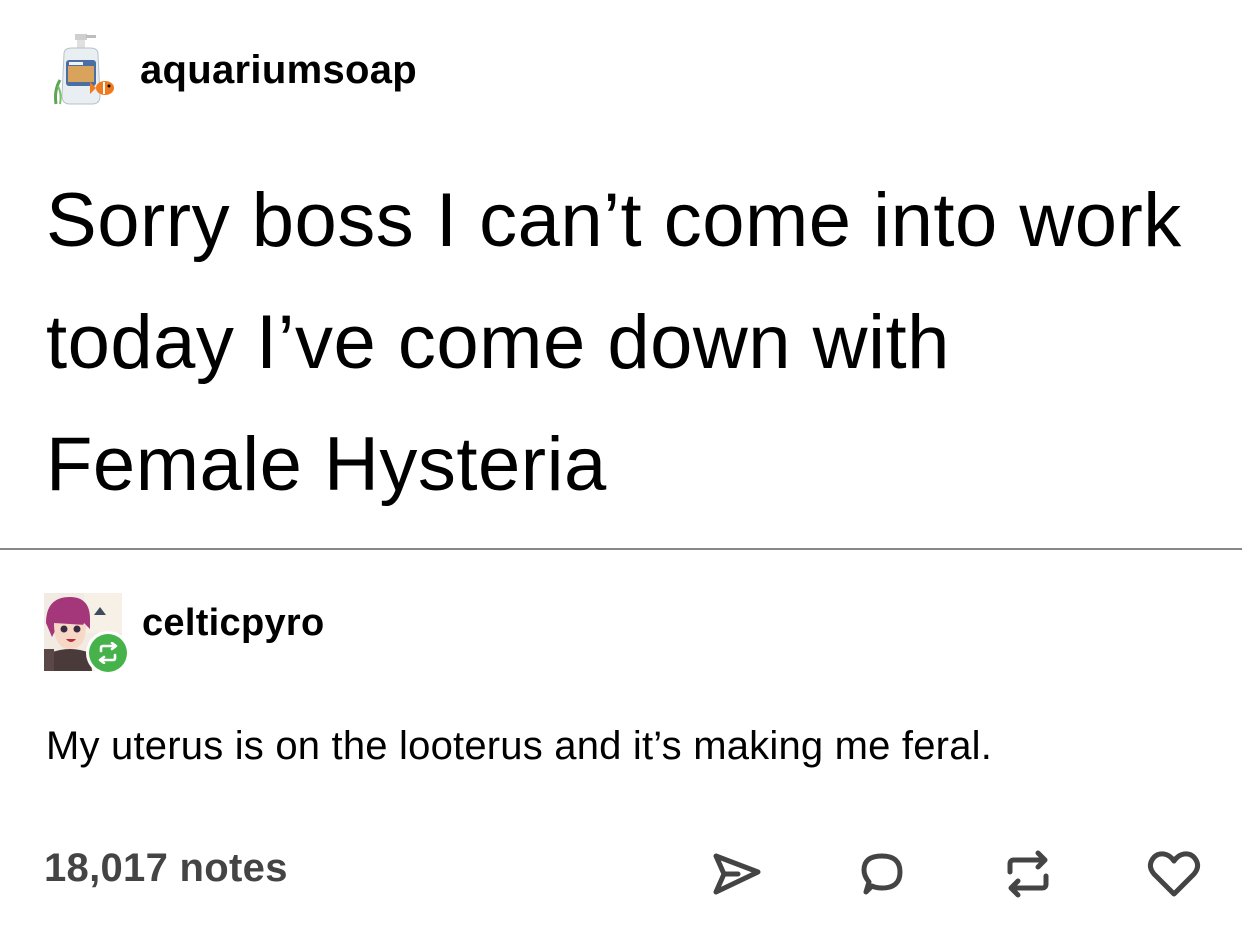  What do you see at coordinates (278, 70) in the screenshot?
I see `post-author-name: aquariumsoap` at bounding box center [278, 70].